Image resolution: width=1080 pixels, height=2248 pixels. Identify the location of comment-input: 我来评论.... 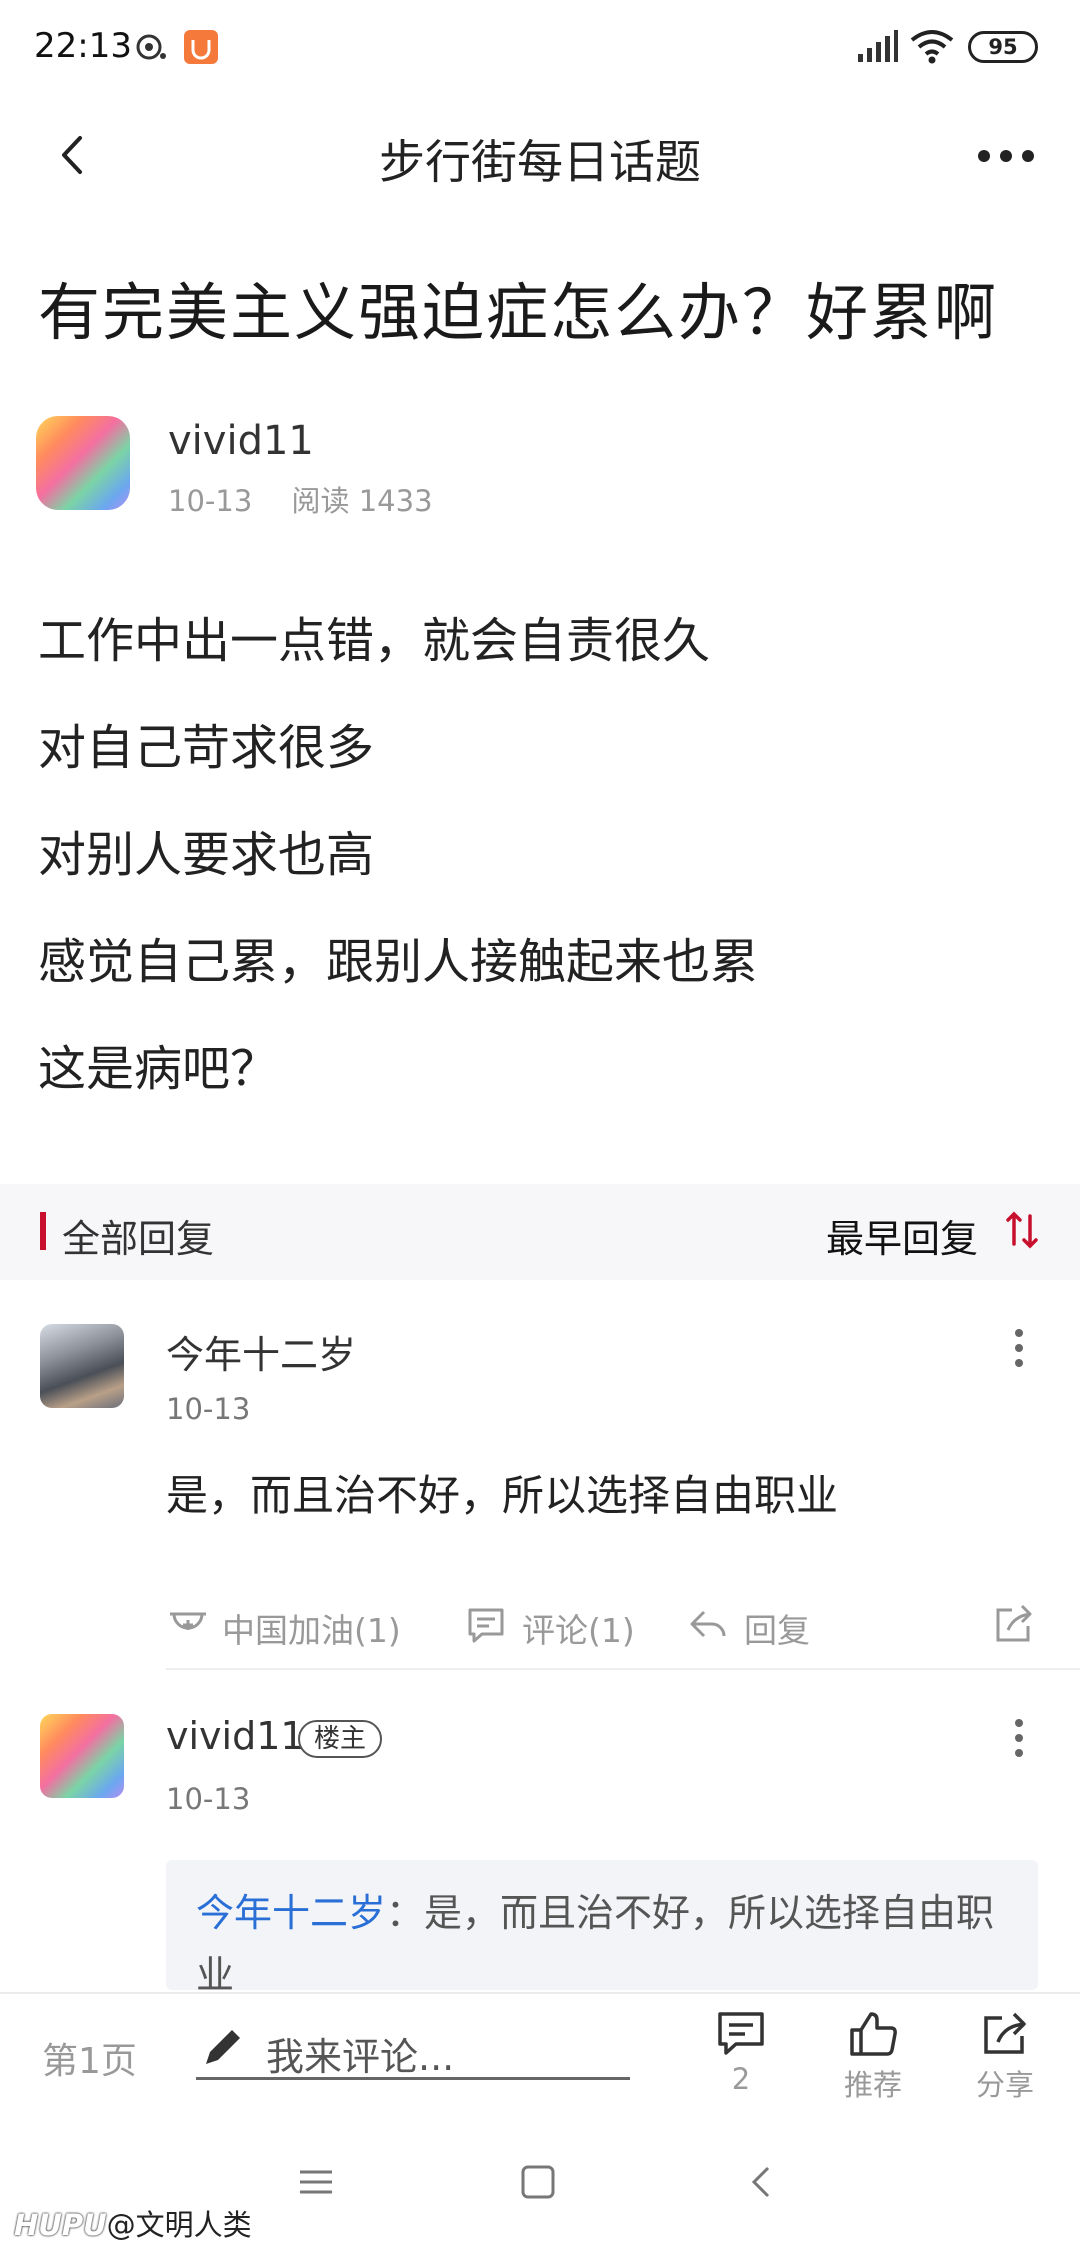
(413, 2050).